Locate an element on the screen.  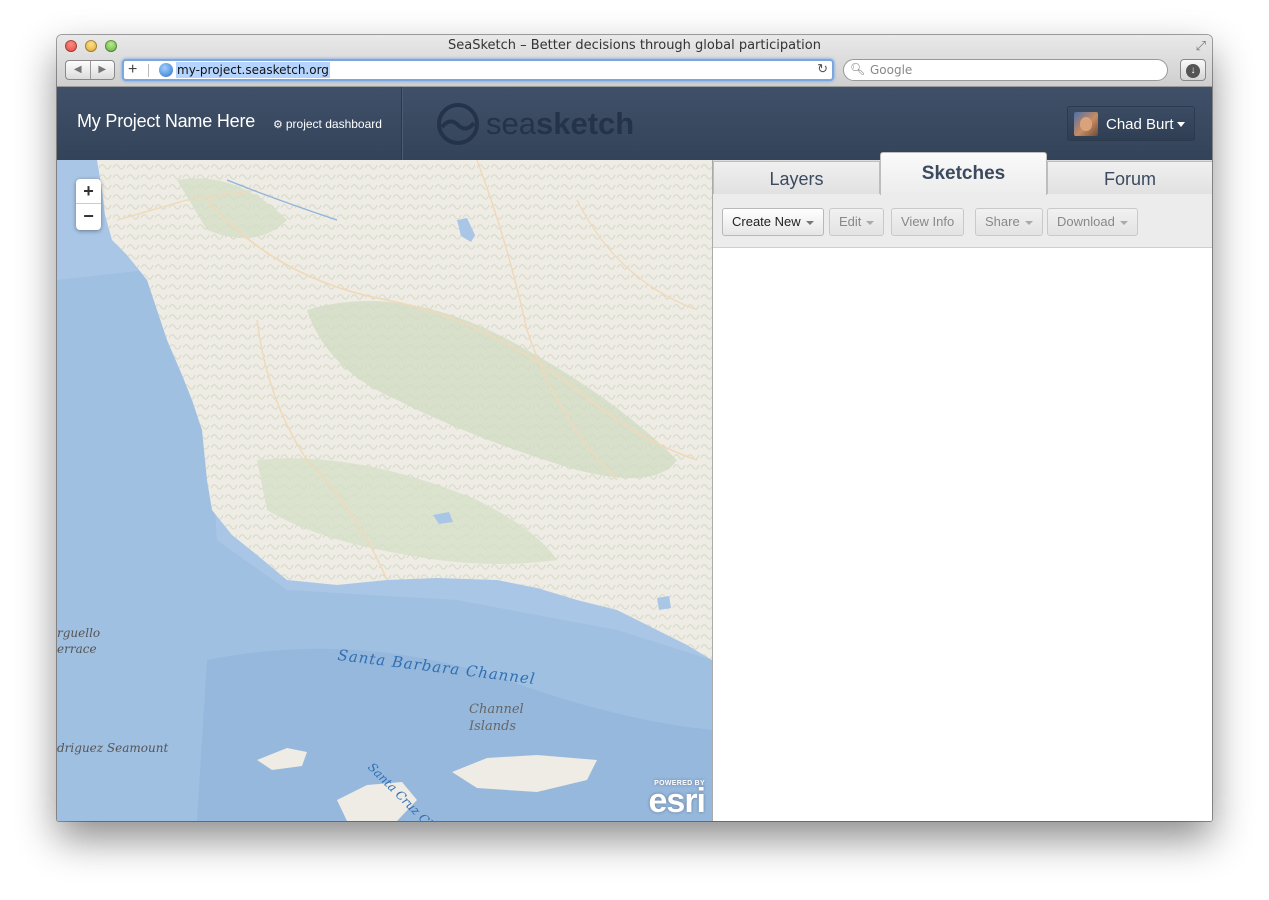
edit-label: Edit is located at coordinates (850, 221).